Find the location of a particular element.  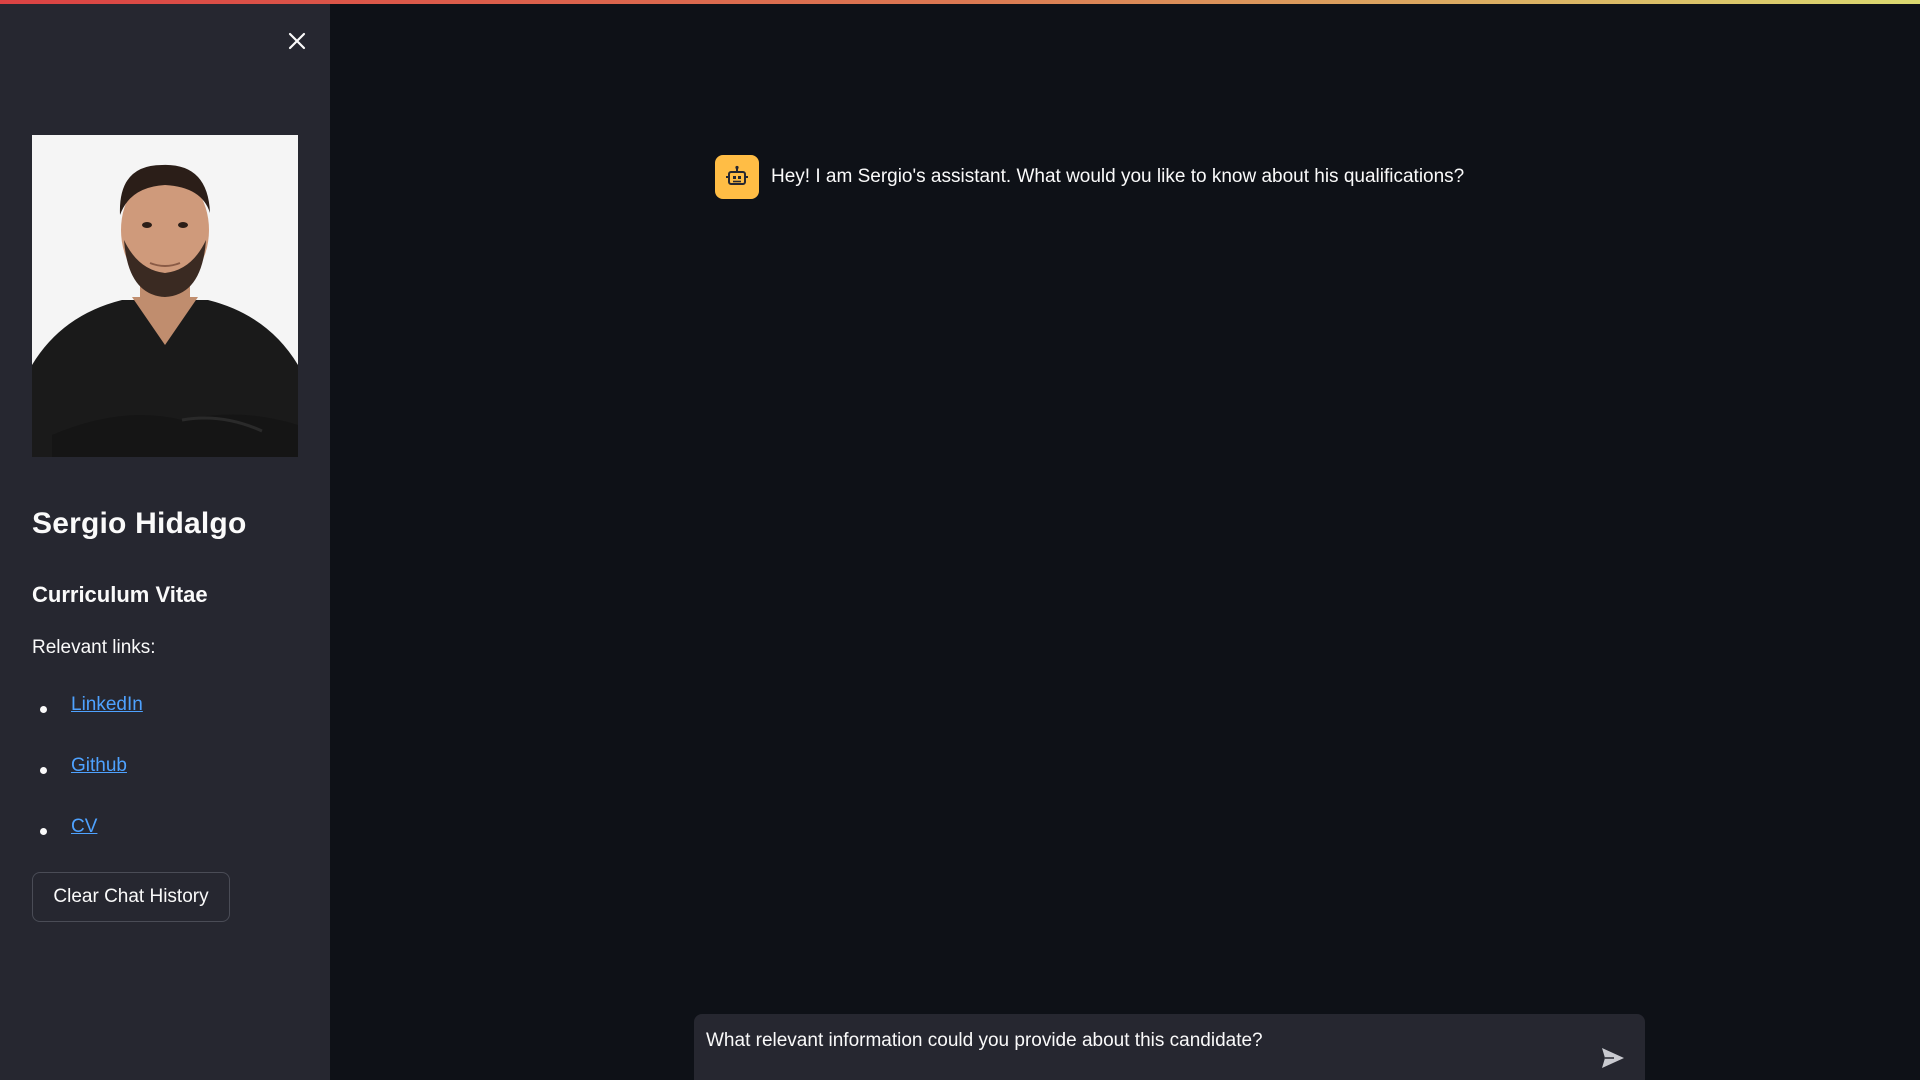

profile-photo is located at coordinates (165, 296).